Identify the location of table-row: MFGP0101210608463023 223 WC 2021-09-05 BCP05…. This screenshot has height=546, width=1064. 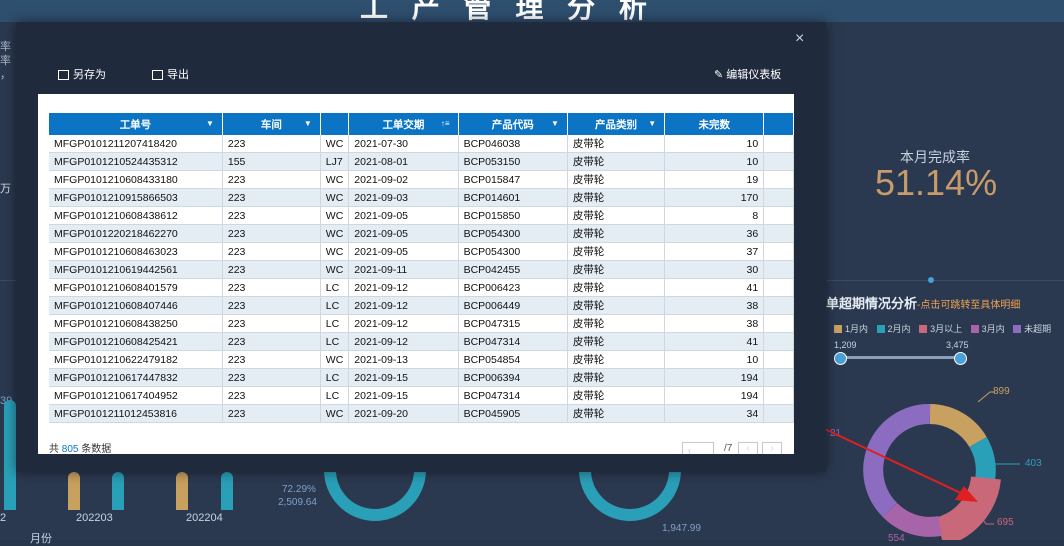
(421, 251).